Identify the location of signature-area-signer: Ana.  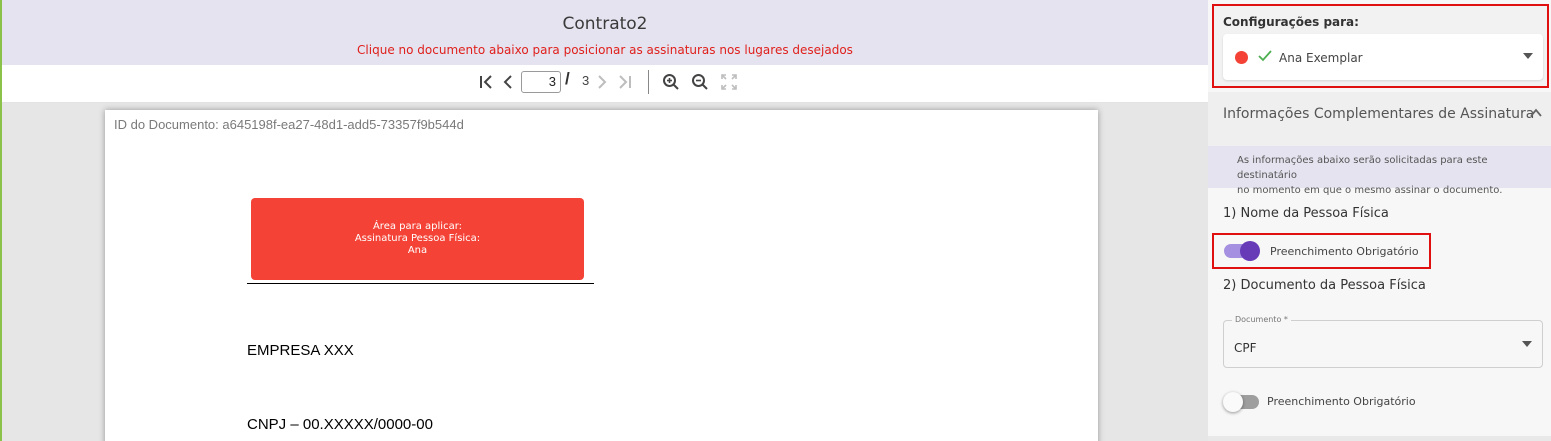
(417, 250).